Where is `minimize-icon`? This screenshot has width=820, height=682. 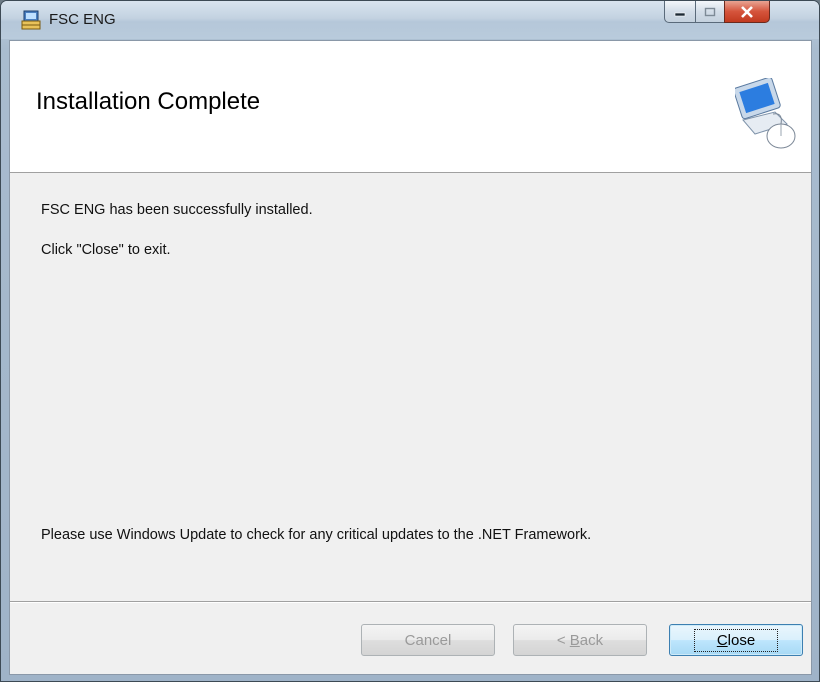 minimize-icon is located at coordinates (680, 14).